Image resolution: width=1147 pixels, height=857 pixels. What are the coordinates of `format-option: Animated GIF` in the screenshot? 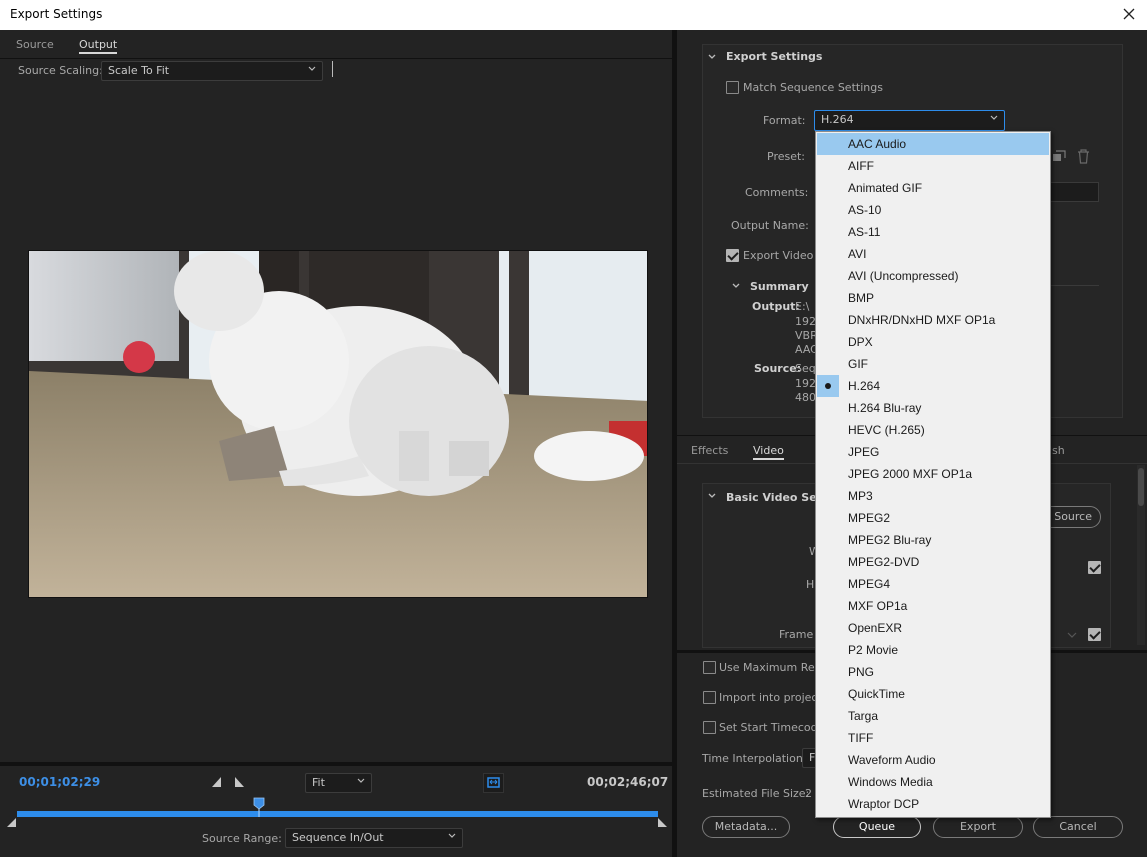 It's located at (933, 188).